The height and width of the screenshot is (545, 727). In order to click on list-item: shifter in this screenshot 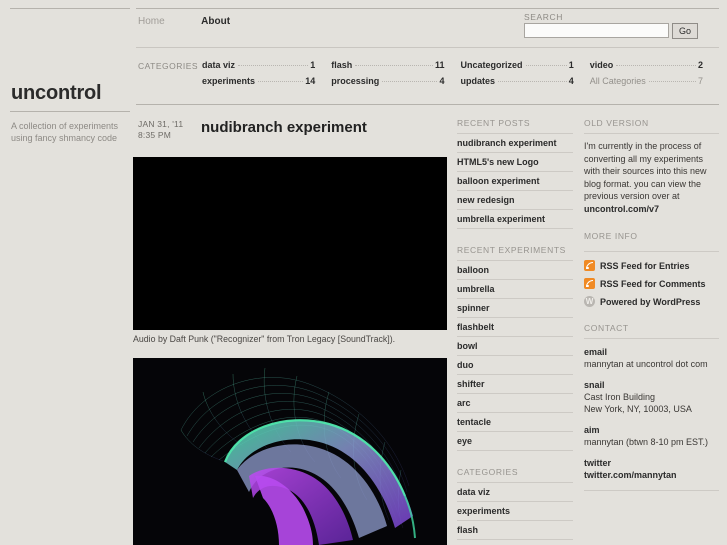, I will do `click(515, 384)`.